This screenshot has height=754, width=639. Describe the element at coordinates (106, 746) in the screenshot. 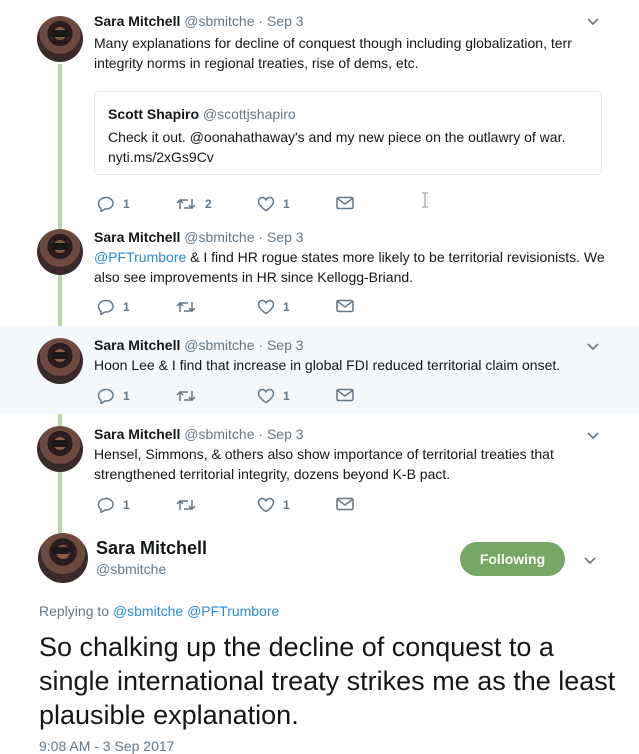

I see `tweet-timestamp: 9:08 AM - 3 Sep 2017` at that location.